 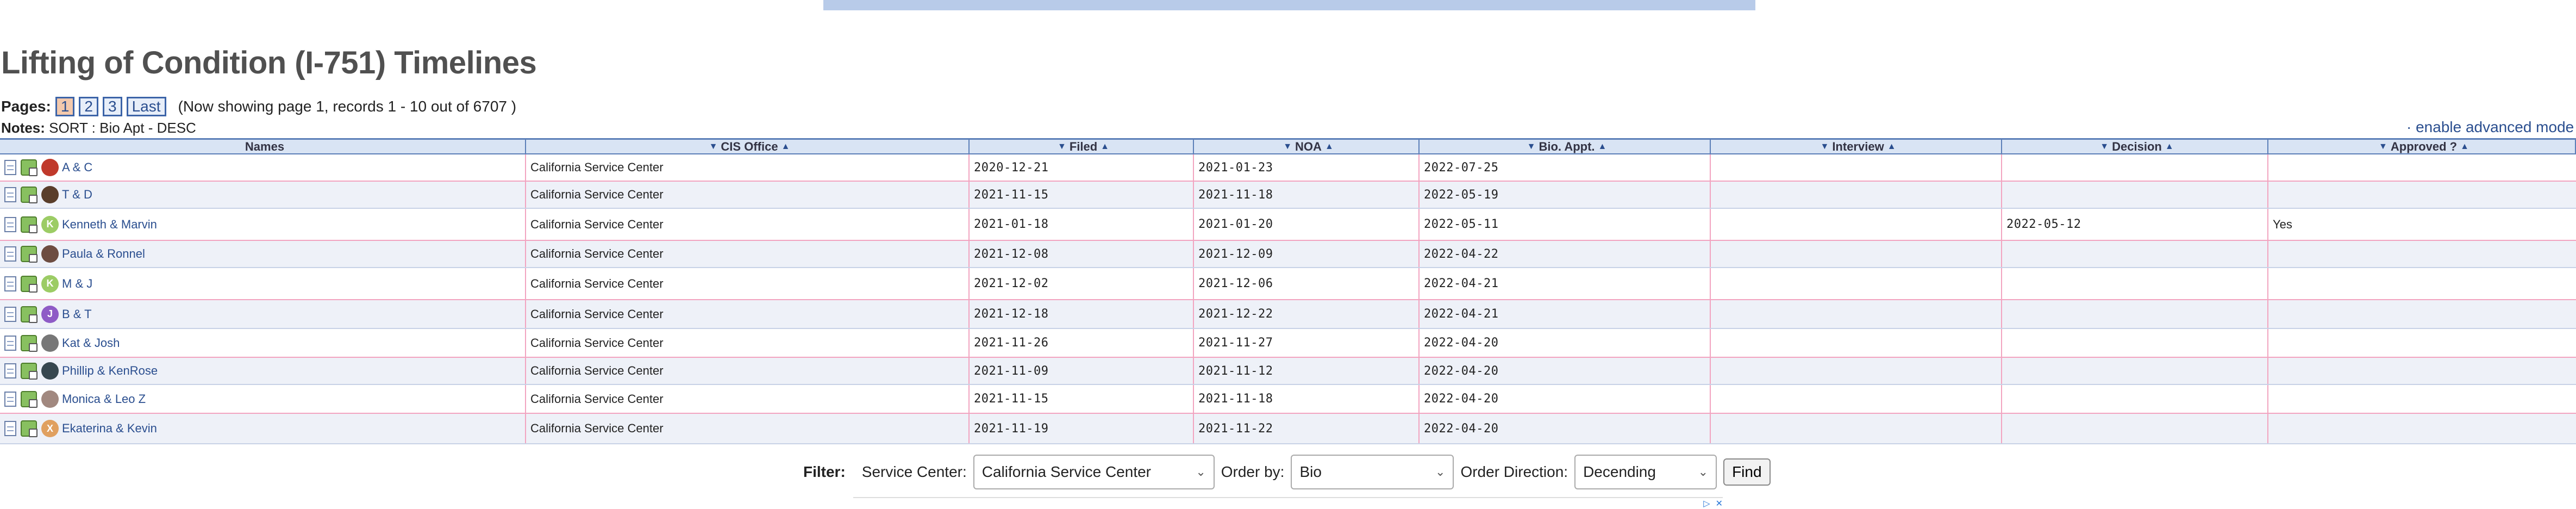 What do you see at coordinates (1012, 224) in the screenshot?
I see `filed-cell-text: 2021-01-18` at bounding box center [1012, 224].